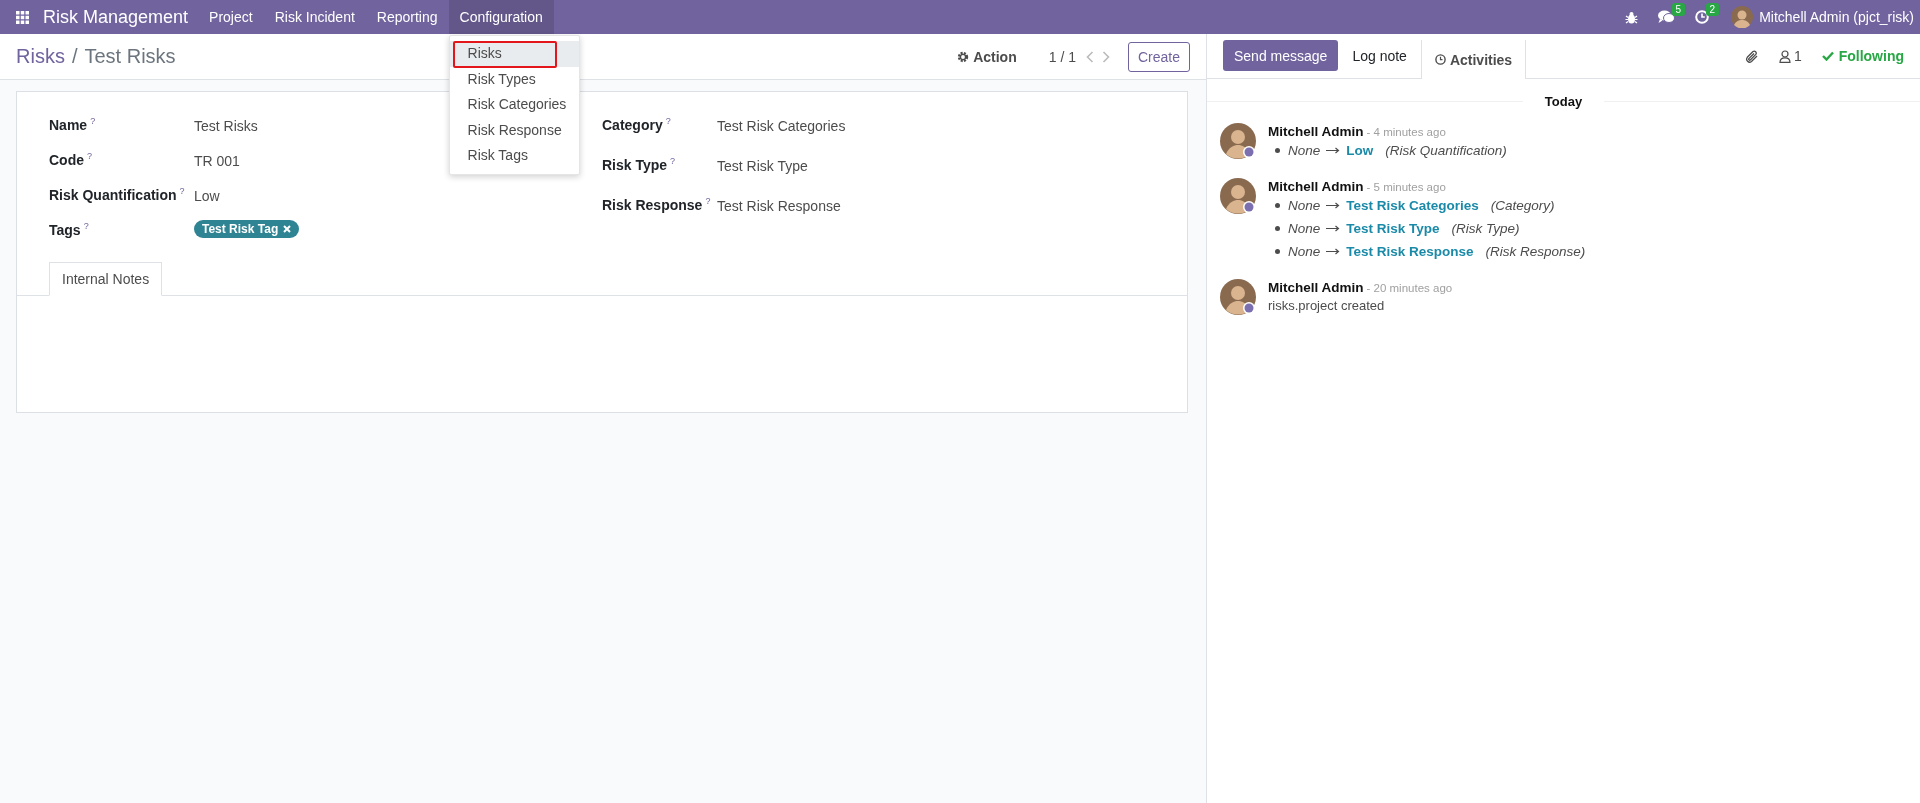 The height and width of the screenshot is (803, 1920). Describe the element at coordinates (1379, 56) in the screenshot. I see `log-note-button: Log note` at that location.